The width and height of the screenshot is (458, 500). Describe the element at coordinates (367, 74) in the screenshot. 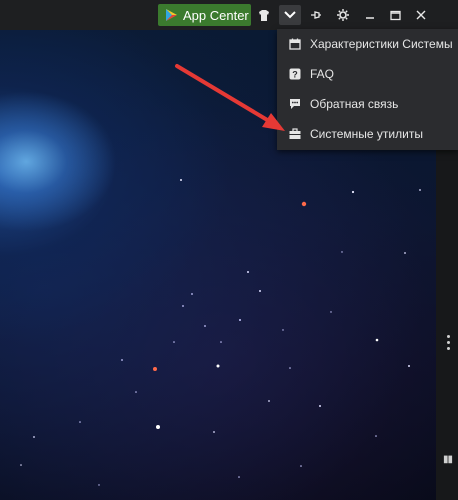

I see `menu-item-faq: ? FAQ` at that location.